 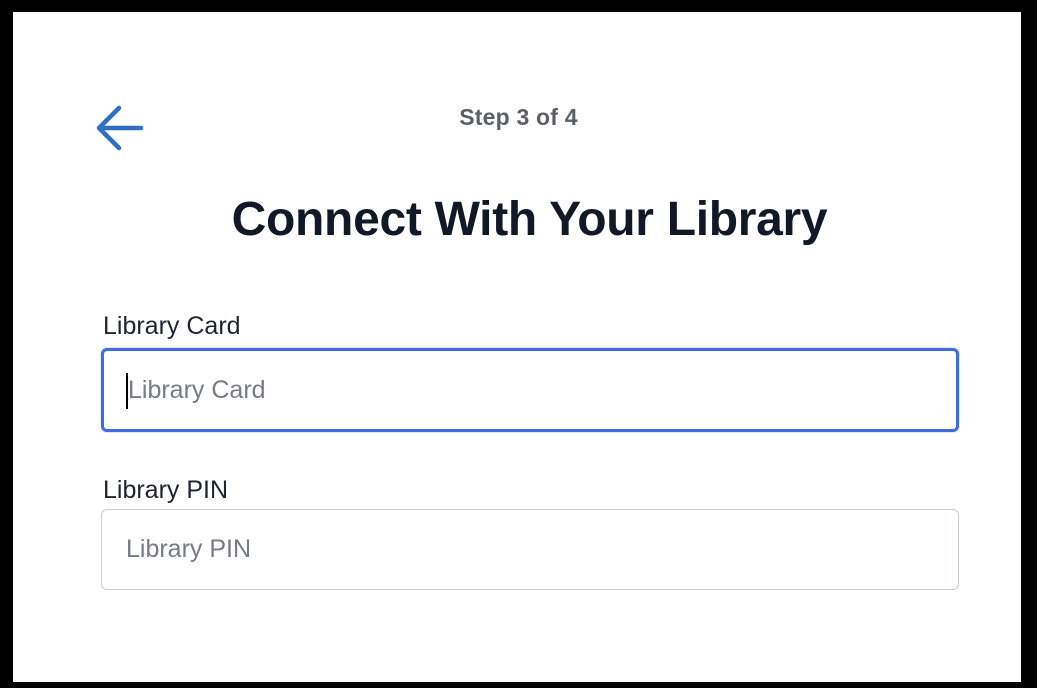 What do you see at coordinates (127, 391) in the screenshot?
I see `text-cursor` at bounding box center [127, 391].